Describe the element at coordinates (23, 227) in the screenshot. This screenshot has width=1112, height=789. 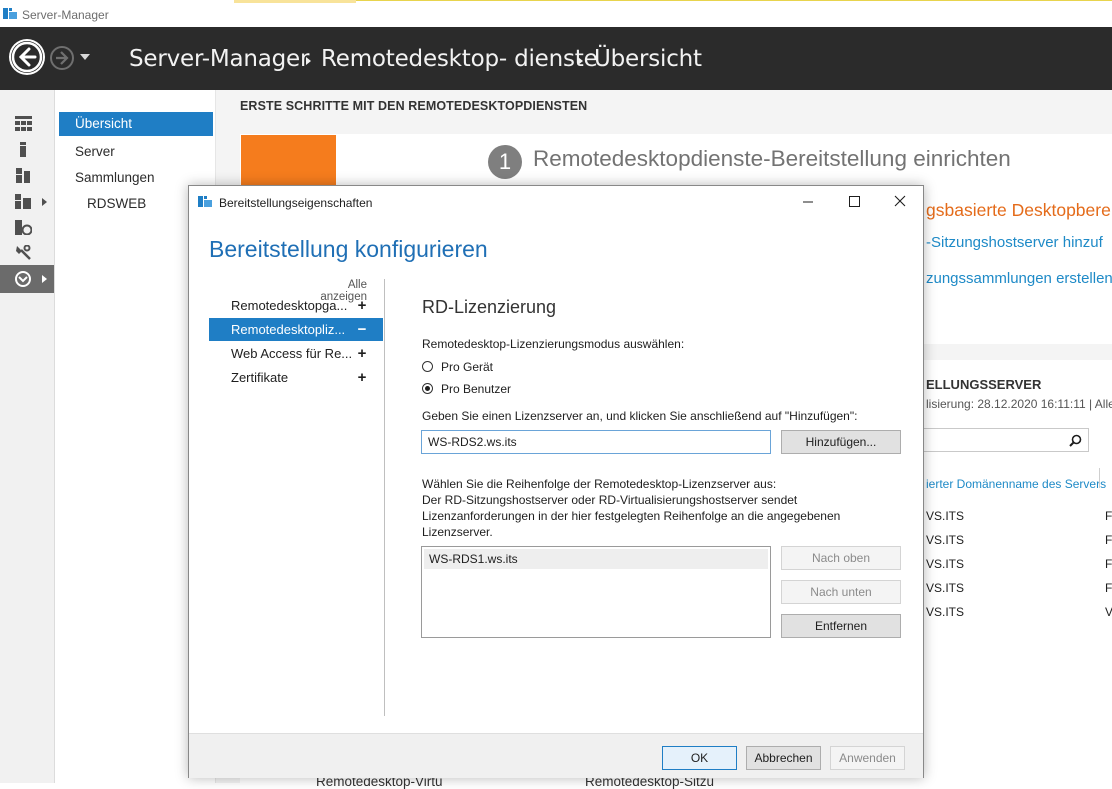
I see `iis-icon` at that location.